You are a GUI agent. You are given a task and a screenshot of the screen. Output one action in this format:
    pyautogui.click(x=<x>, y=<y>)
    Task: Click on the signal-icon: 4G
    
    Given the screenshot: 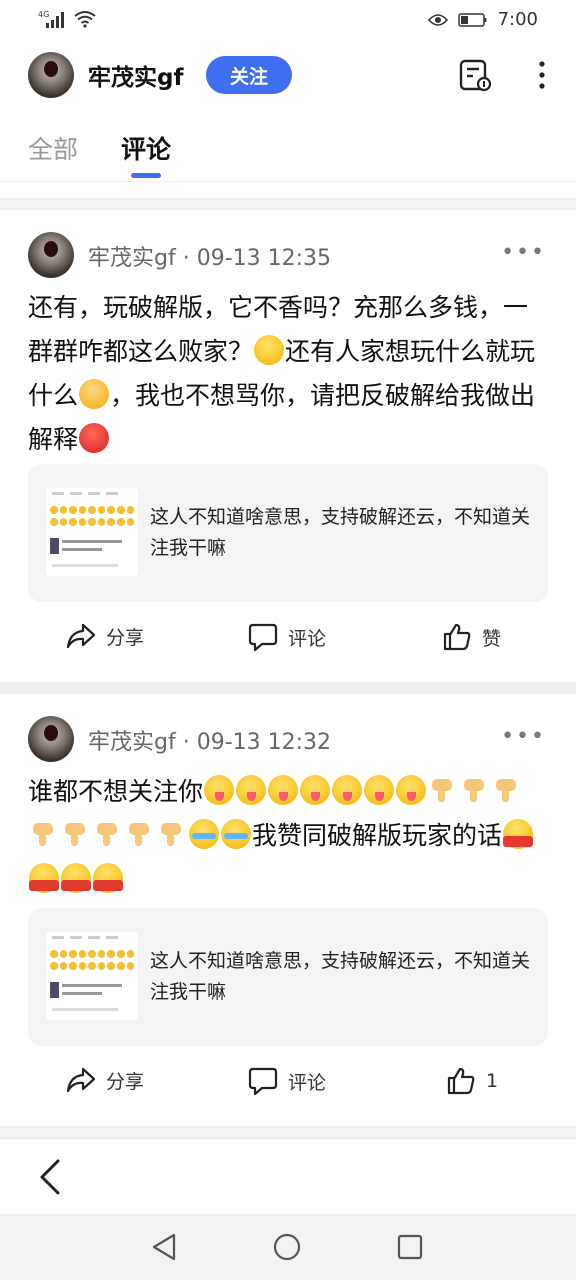 What is the action you would take?
    pyautogui.click(x=51, y=19)
    